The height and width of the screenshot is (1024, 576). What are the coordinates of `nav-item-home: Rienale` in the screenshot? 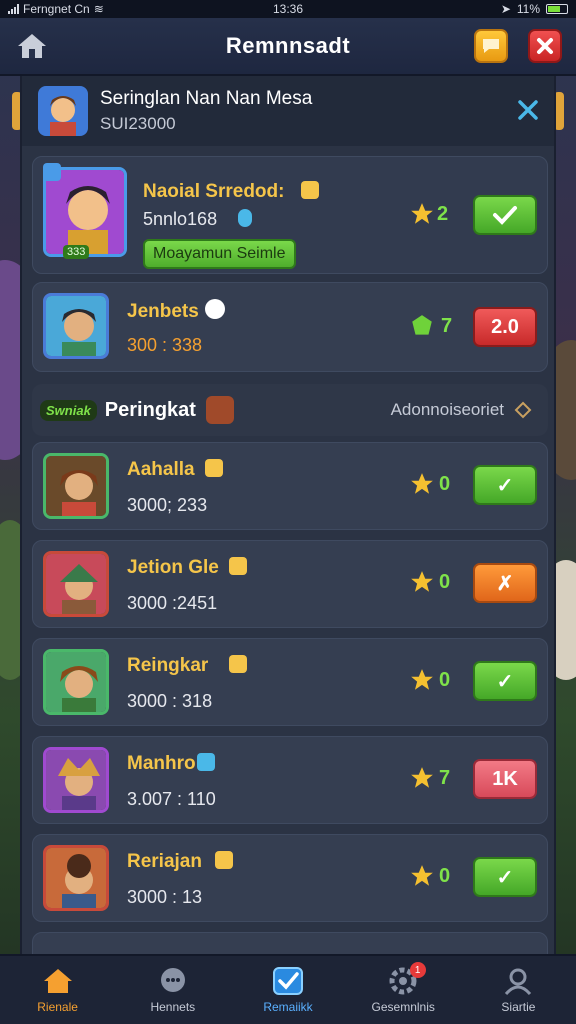 It's located at (57, 990).